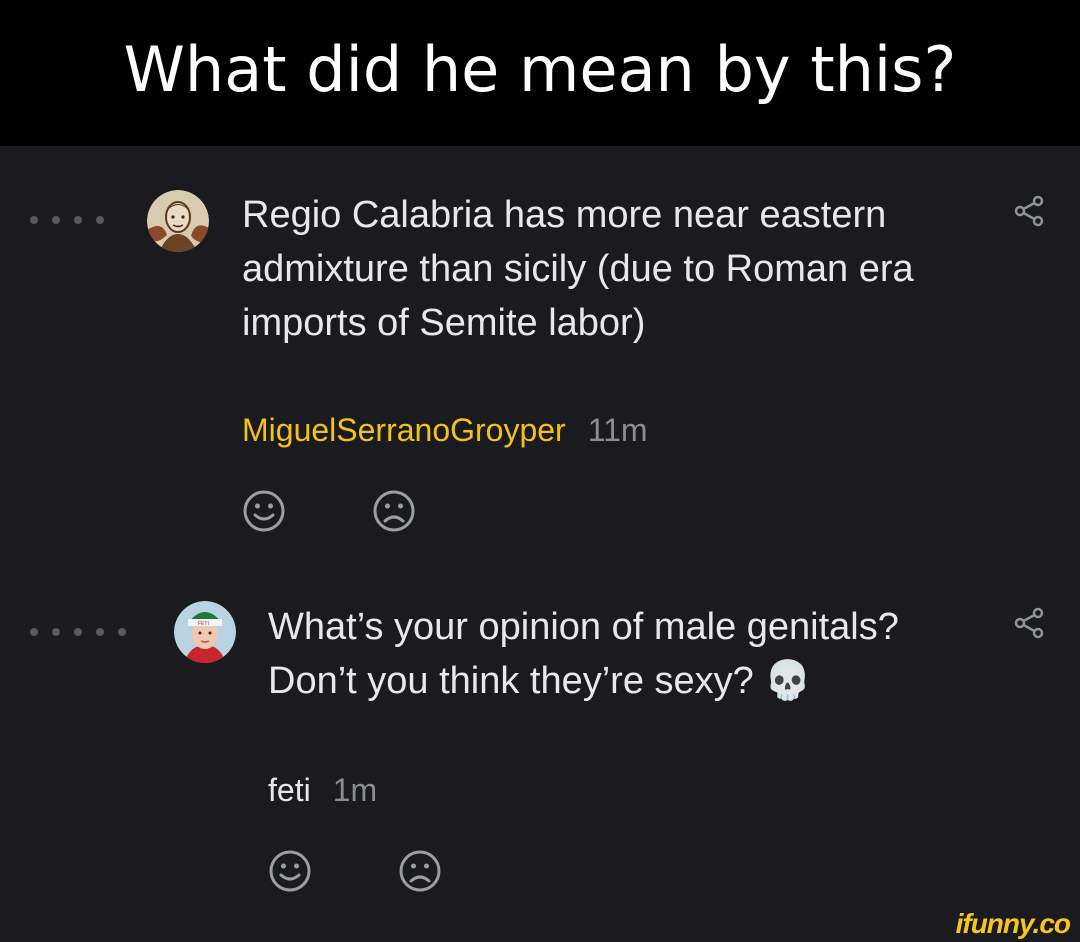 The width and height of the screenshot is (1080, 942). I want to click on caption-title: What did he mean by this?, so click(540, 69).